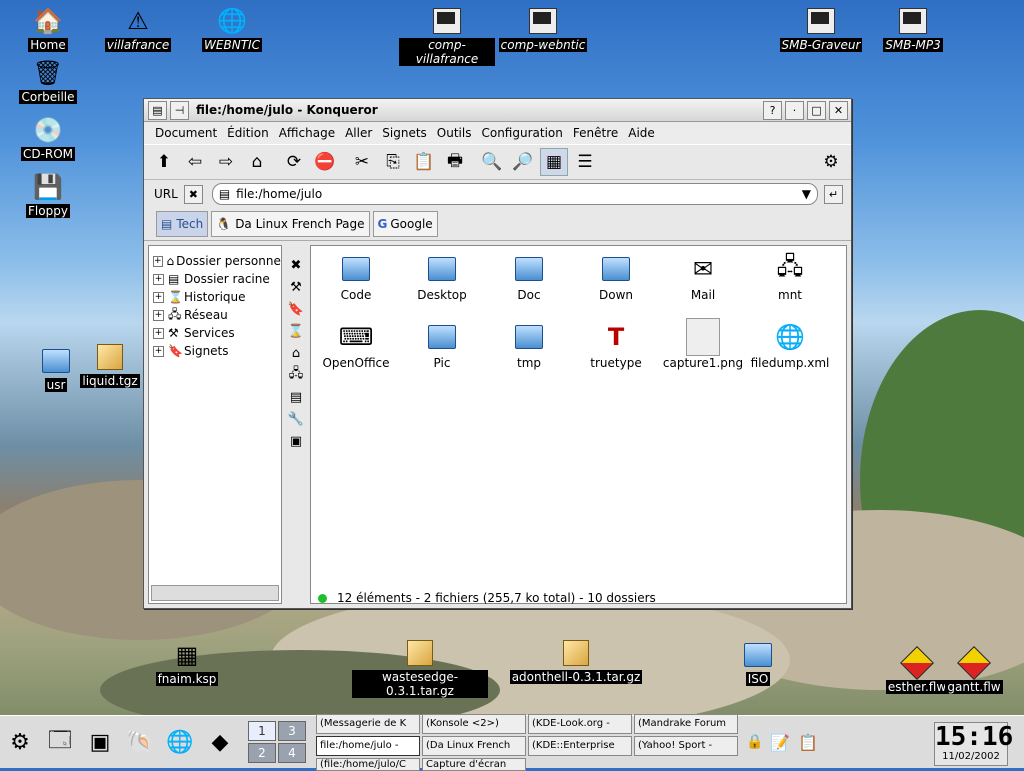  What do you see at coordinates (193, 194) in the screenshot?
I see `clear-url-icon: ✖` at bounding box center [193, 194].